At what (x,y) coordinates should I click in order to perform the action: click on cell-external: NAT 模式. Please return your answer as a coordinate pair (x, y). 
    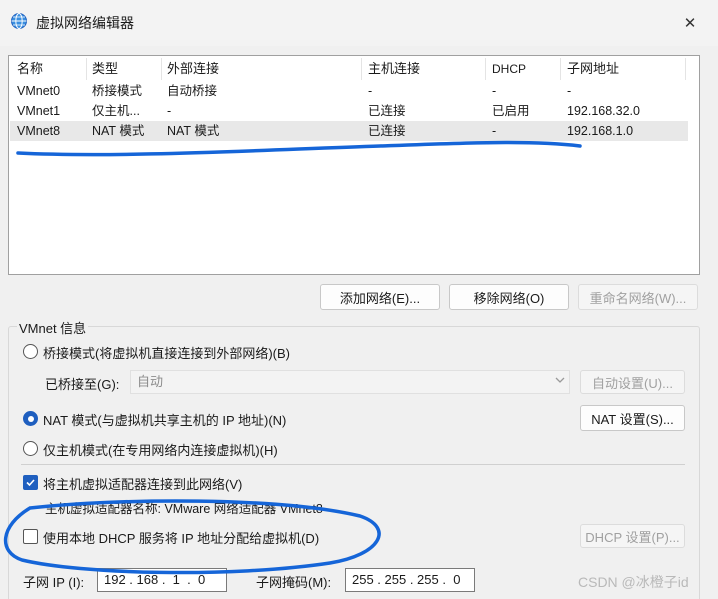
    Looking at the image, I should click on (193, 131).